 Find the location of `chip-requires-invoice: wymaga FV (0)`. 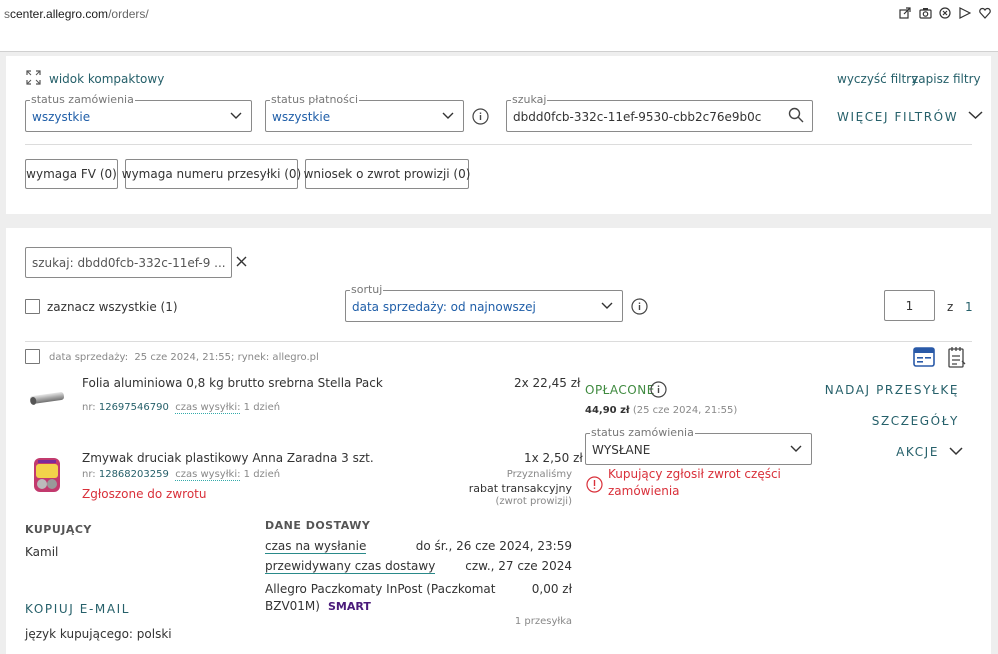

chip-requires-invoice: wymaga FV (0) is located at coordinates (71, 174).